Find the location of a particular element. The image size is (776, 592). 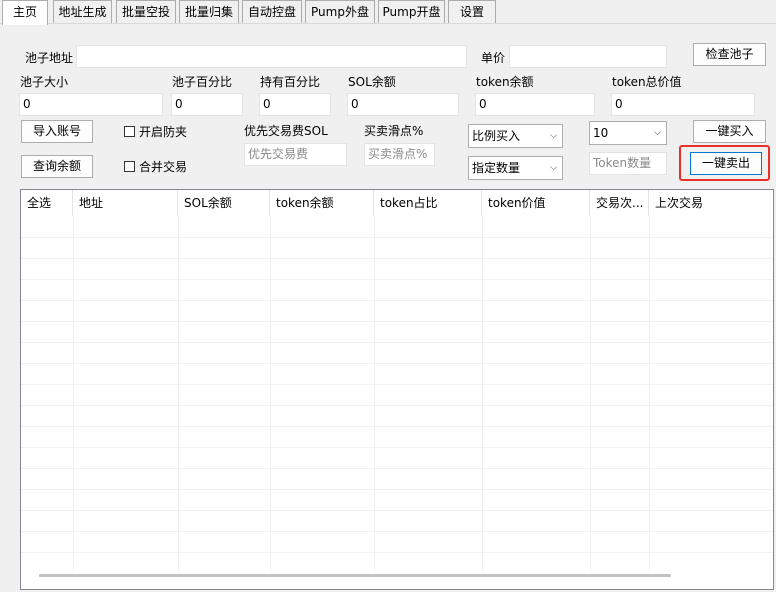

merge-trade-label: 合并交易 is located at coordinates (163, 167).